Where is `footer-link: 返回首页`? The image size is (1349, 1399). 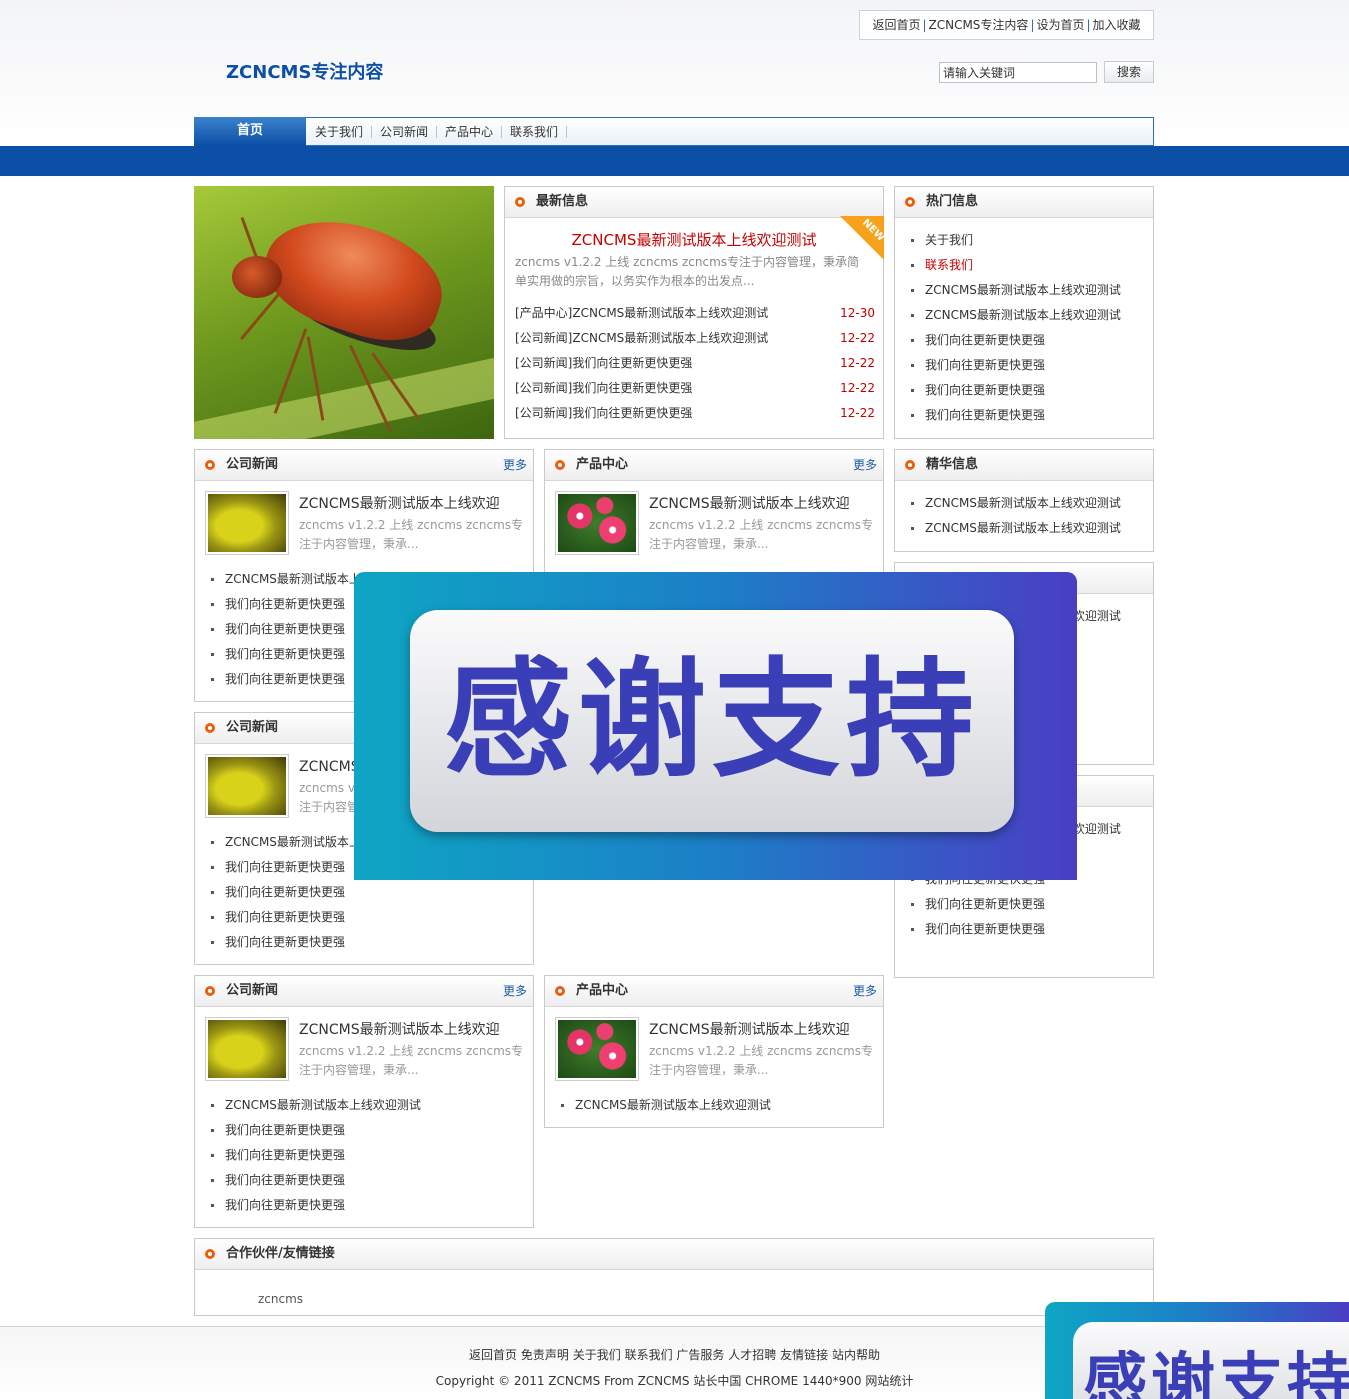
footer-link: 返回首页 is located at coordinates (493, 1355).